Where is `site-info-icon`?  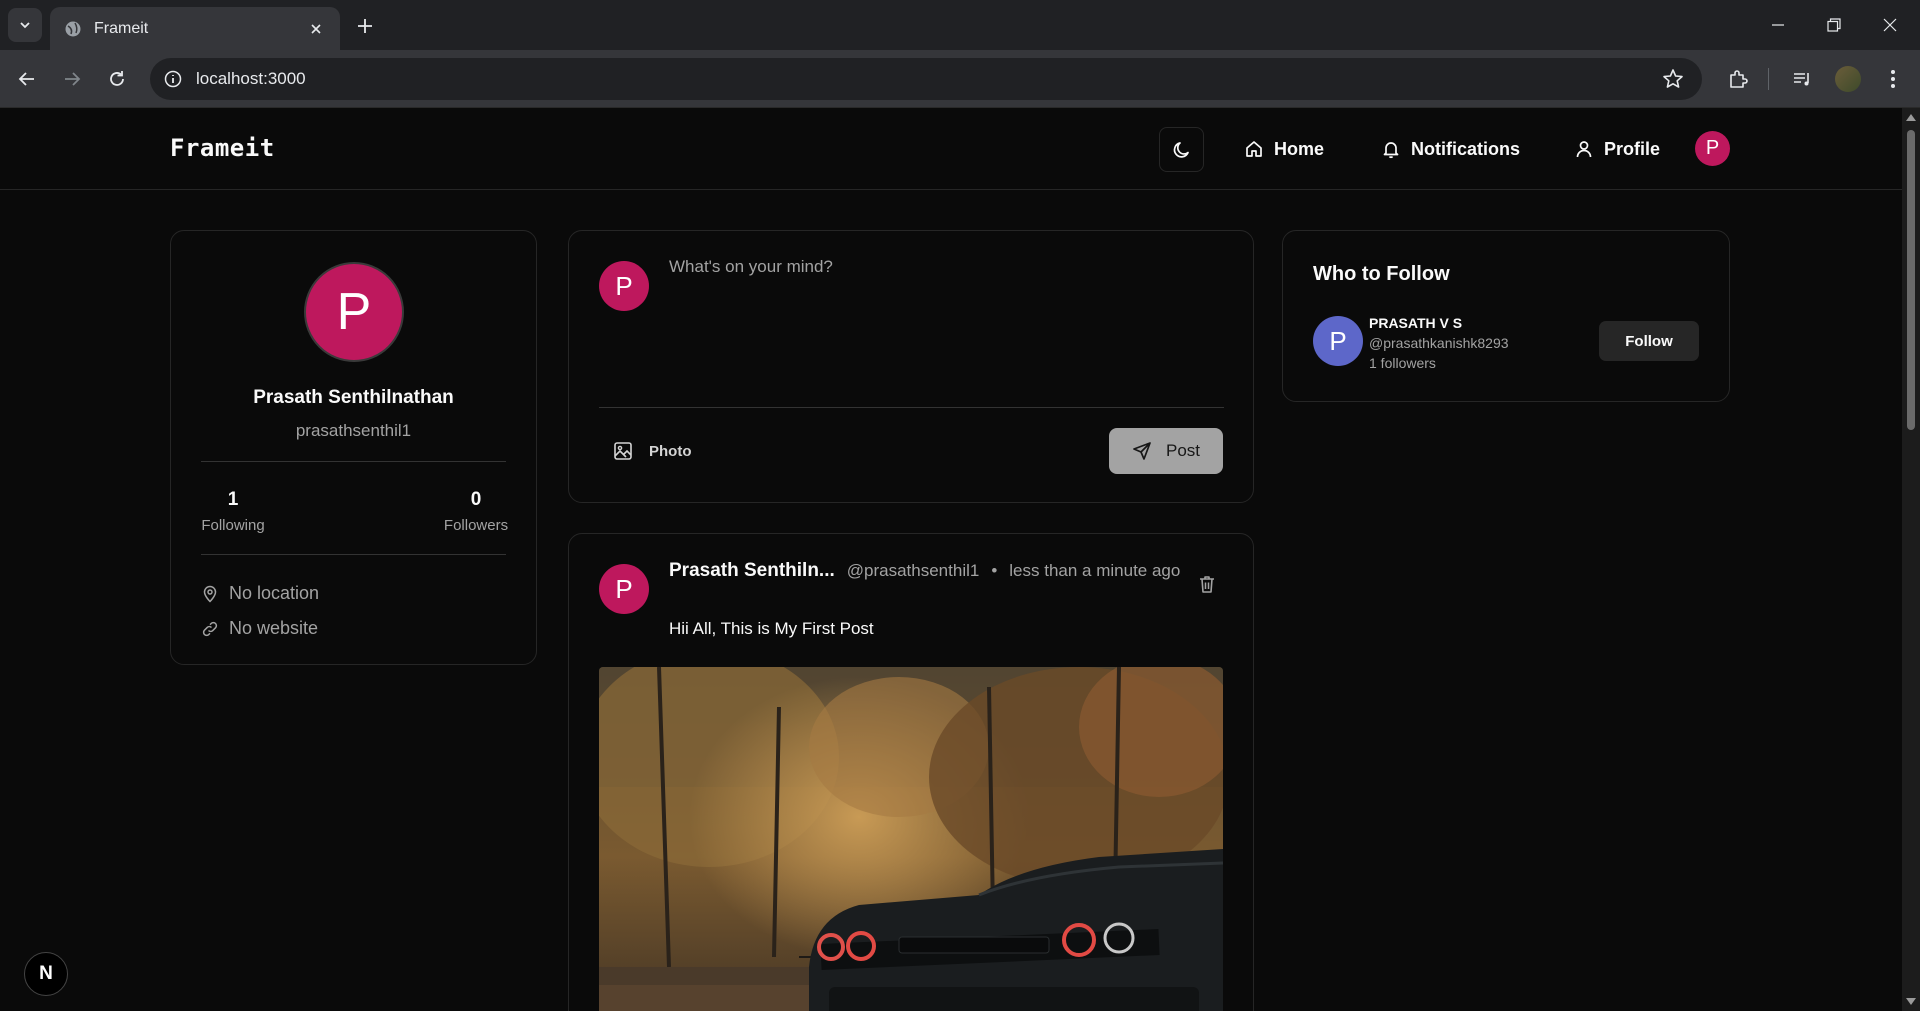
site-info-icon is located at coordinates (173, 79).